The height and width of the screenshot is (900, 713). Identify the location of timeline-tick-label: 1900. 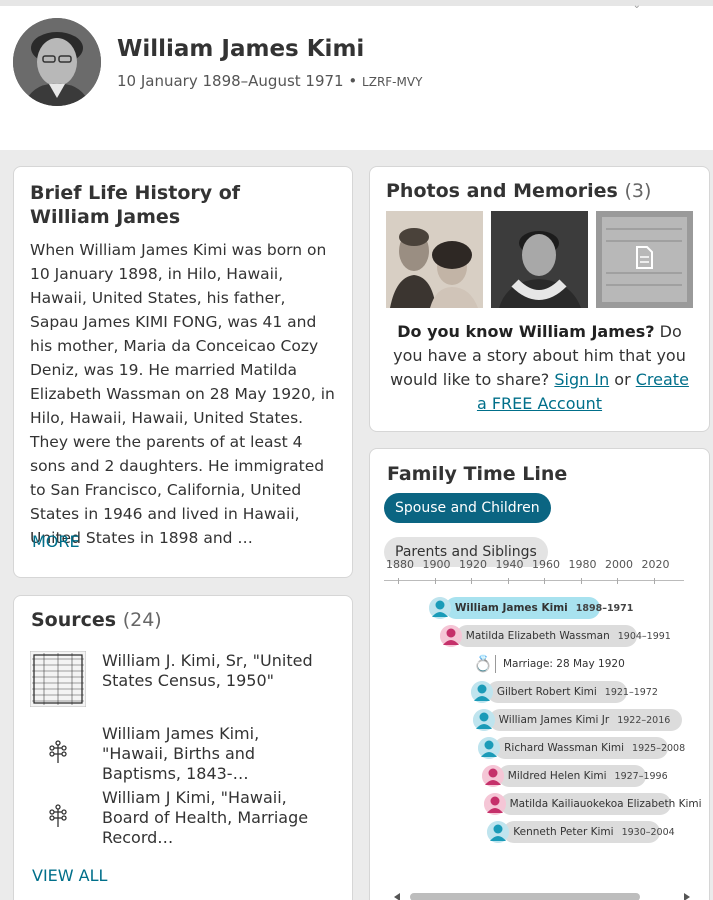
(436, 564).